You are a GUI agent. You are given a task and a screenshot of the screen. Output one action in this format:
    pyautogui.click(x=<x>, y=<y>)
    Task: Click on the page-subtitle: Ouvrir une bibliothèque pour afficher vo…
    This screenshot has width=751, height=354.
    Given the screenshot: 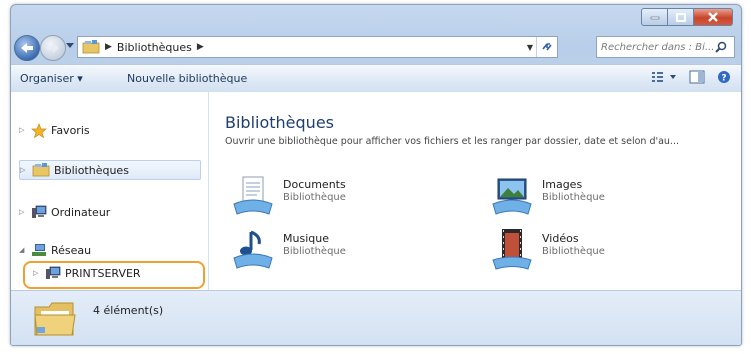 What is the action you would take?
    pyautogui.click(x=452, y=141)
    